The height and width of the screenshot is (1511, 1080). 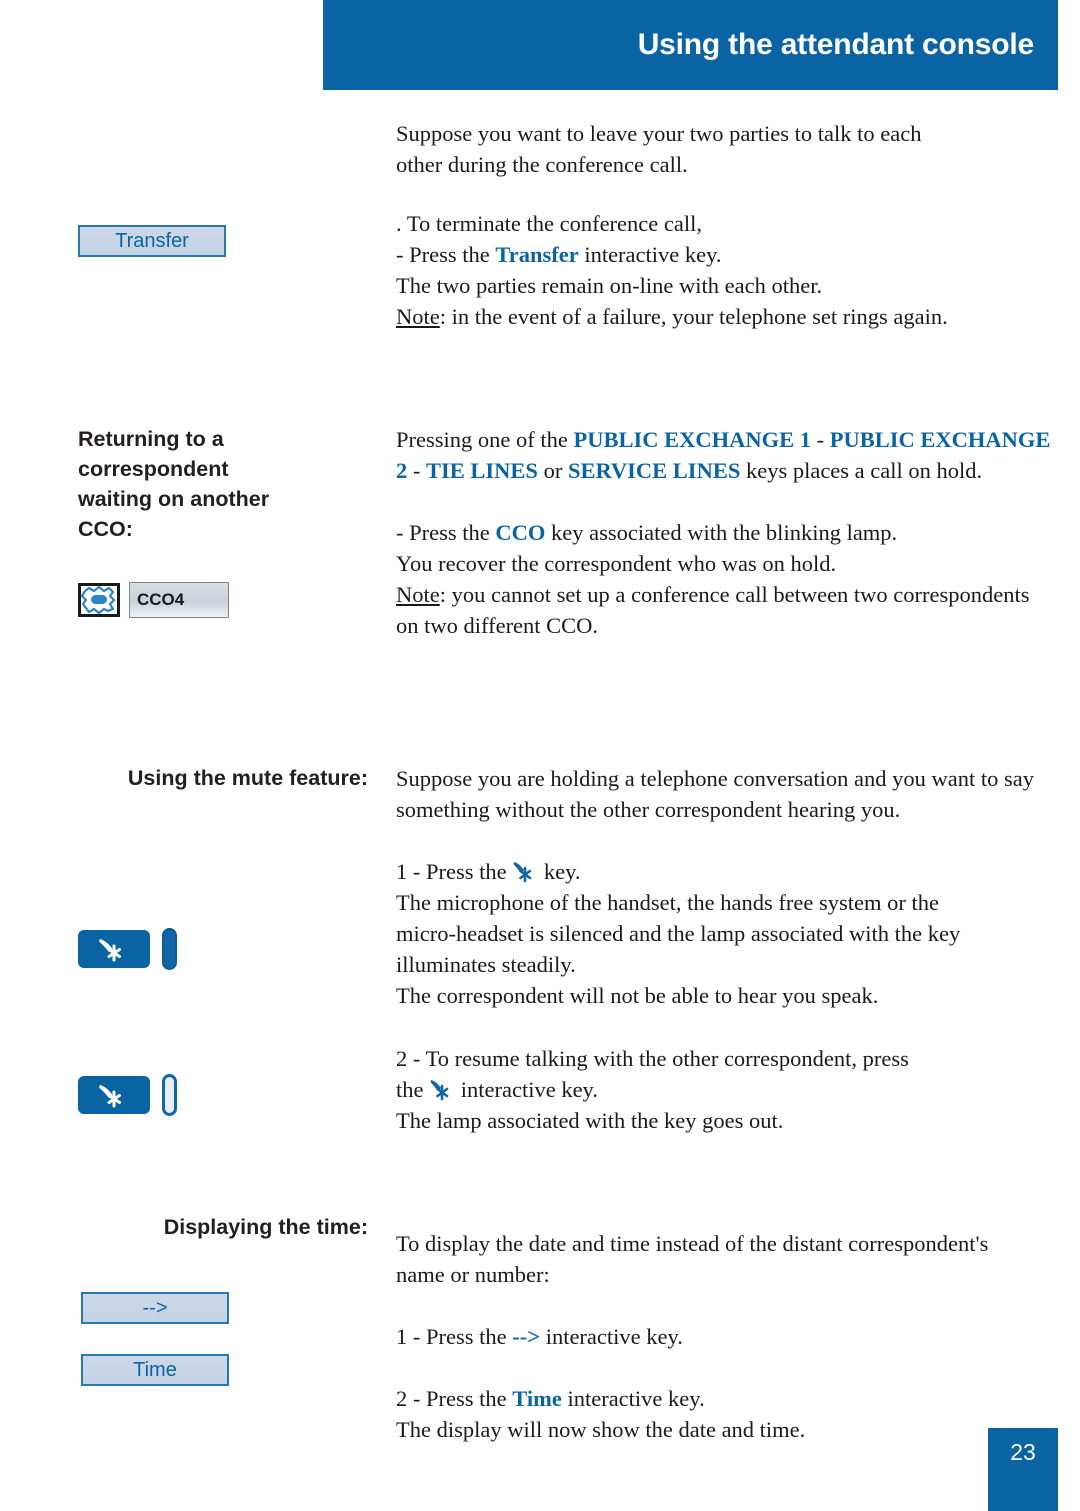 I want to click on arrow-softkey-button: -->, so click(x=155, y=1308).